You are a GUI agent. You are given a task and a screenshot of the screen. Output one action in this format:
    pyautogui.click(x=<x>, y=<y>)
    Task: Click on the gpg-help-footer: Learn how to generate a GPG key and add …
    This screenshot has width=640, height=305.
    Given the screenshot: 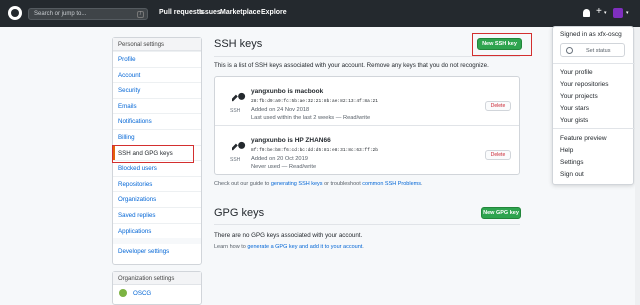 What is the action you would take?
    pyautogui.click(x=289, y=247)
    